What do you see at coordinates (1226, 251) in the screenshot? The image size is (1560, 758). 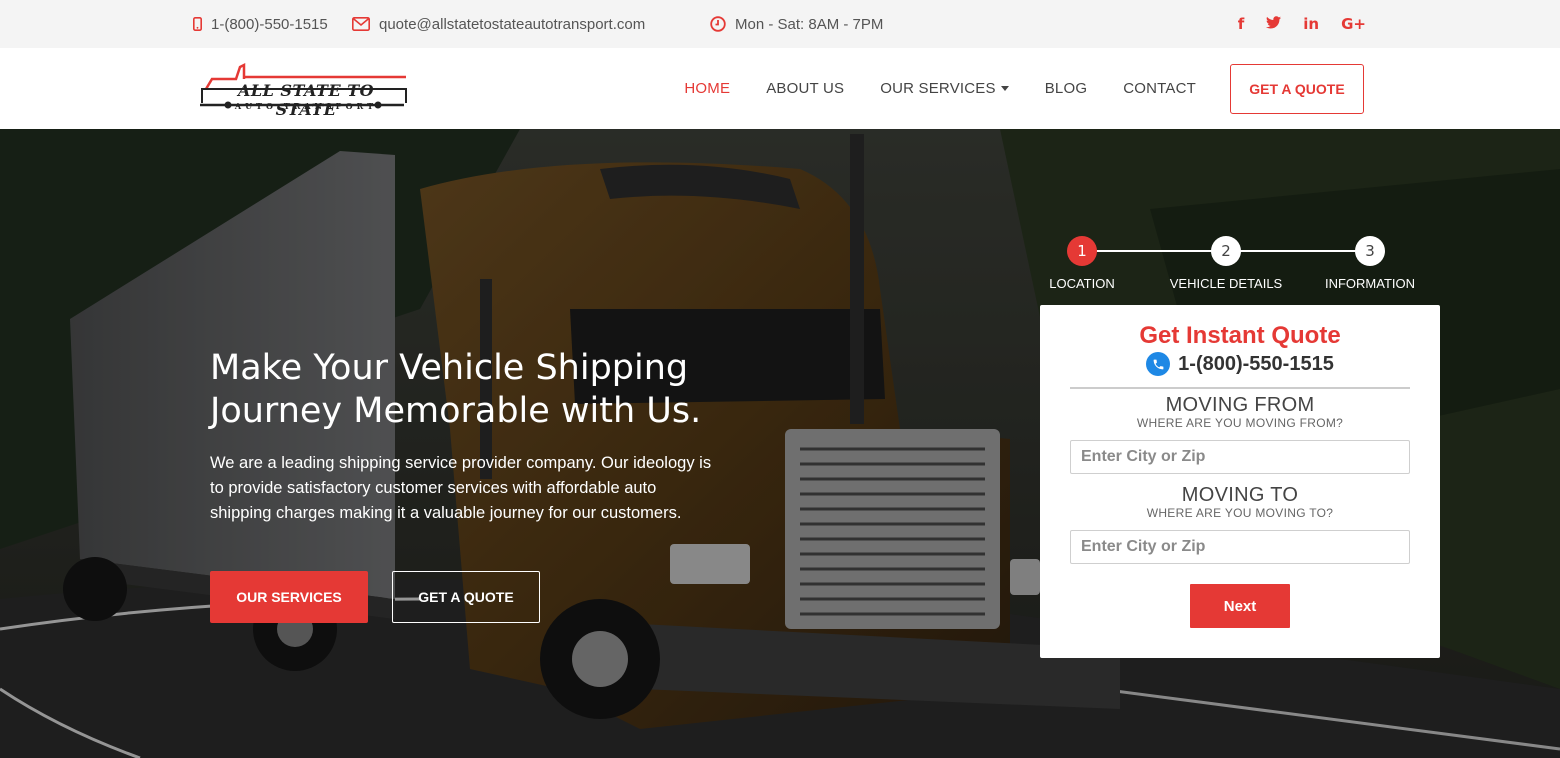 I see `step-2-indicator: 2` at bounding box center [1226, 251].